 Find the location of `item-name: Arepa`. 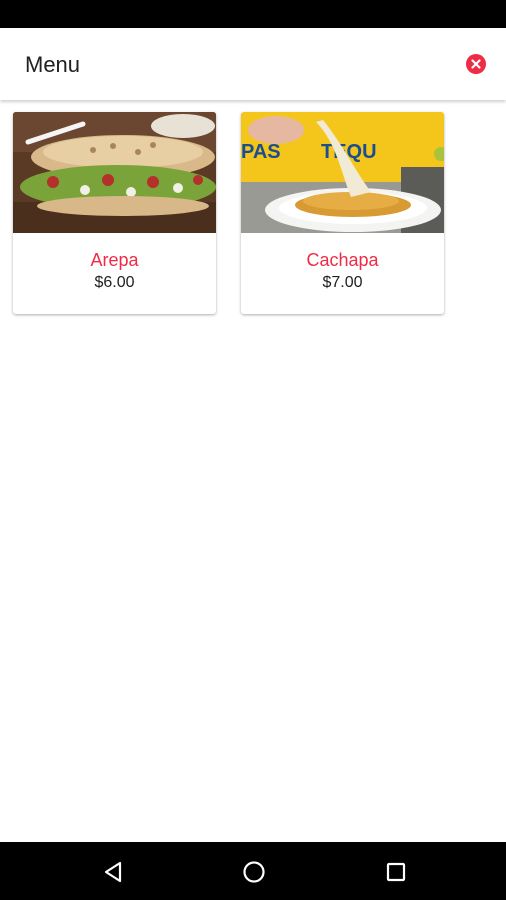

item-name: Arepa is located at coordinates (114, 260).